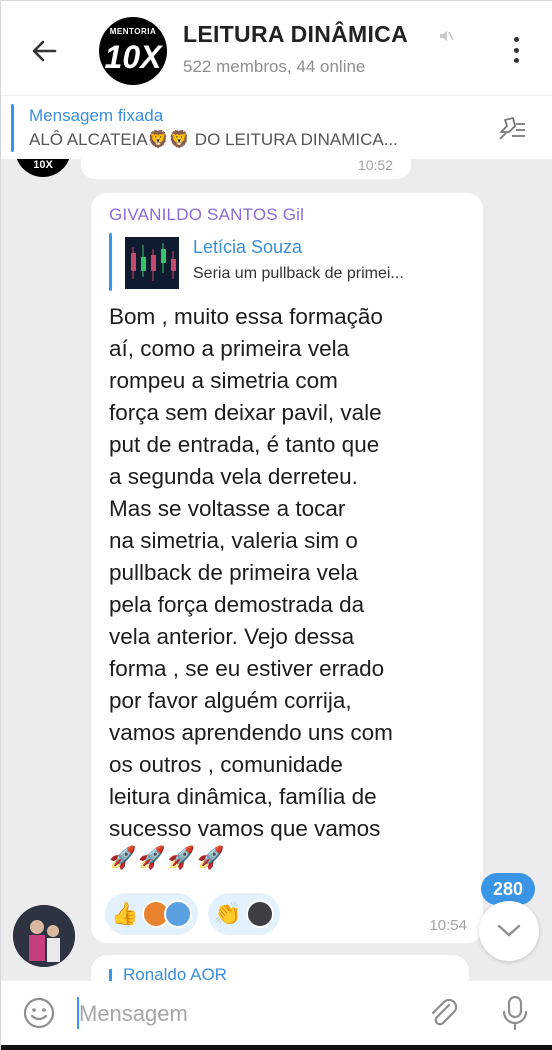  Describe the element at coordinates (244, 914) in the screenshot. I see `reaction-clap: 👏` at that location.